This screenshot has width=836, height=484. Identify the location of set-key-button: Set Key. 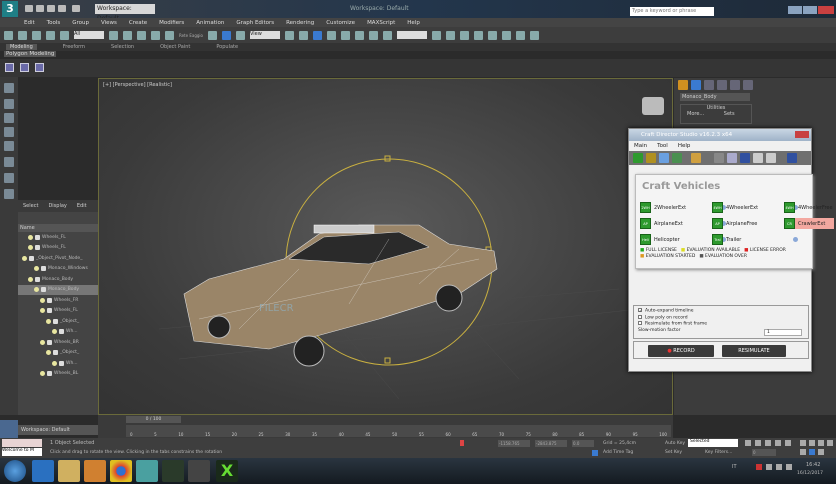
(673, 452).